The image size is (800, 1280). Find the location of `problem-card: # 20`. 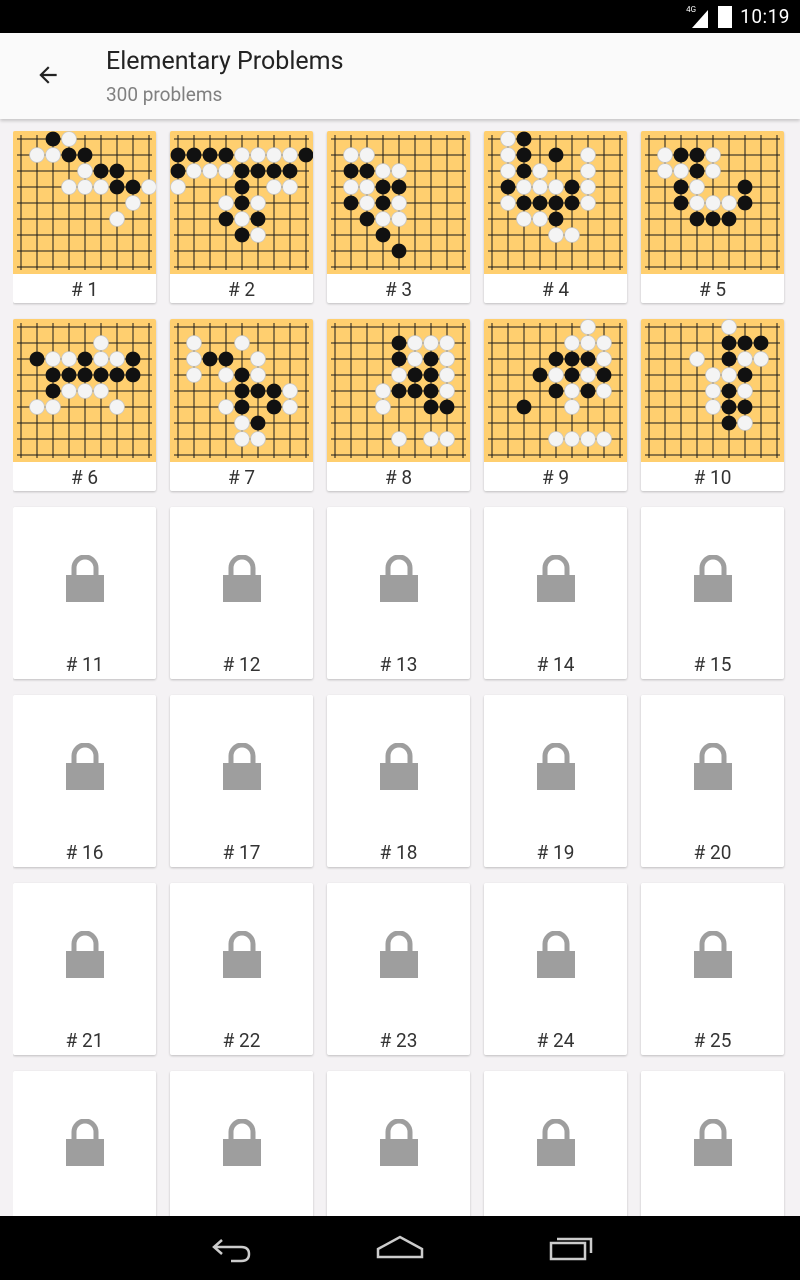

problem-card: # 20 is located at coordinates (712, 781).